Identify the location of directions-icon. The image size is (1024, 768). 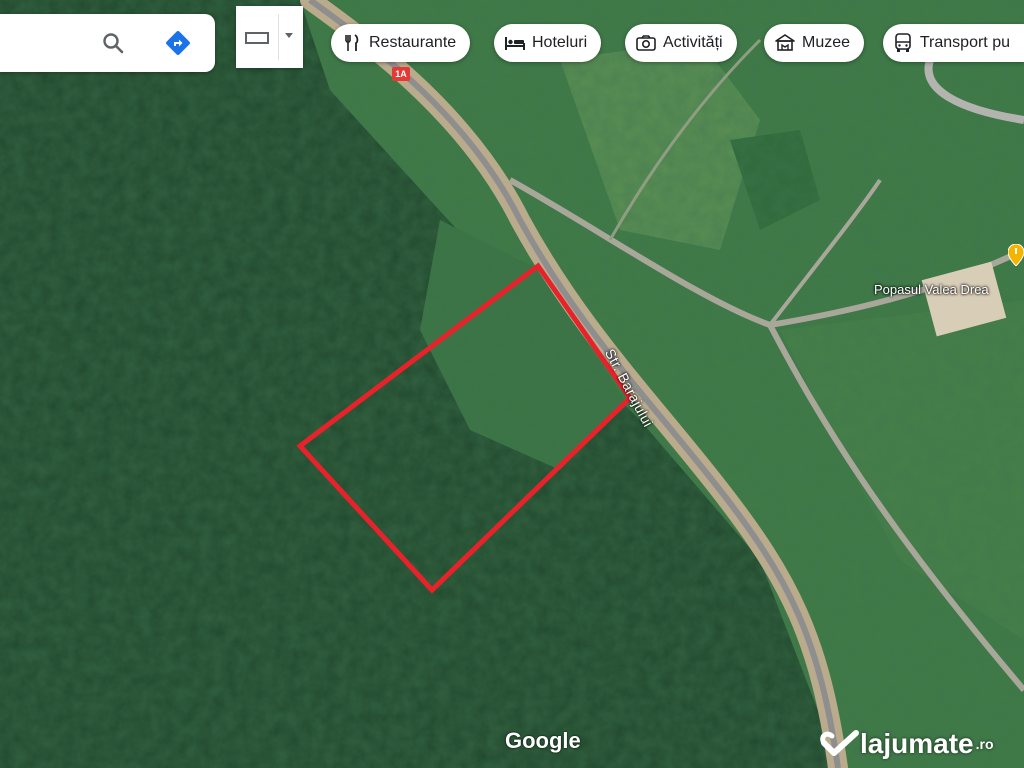
(178, 43).